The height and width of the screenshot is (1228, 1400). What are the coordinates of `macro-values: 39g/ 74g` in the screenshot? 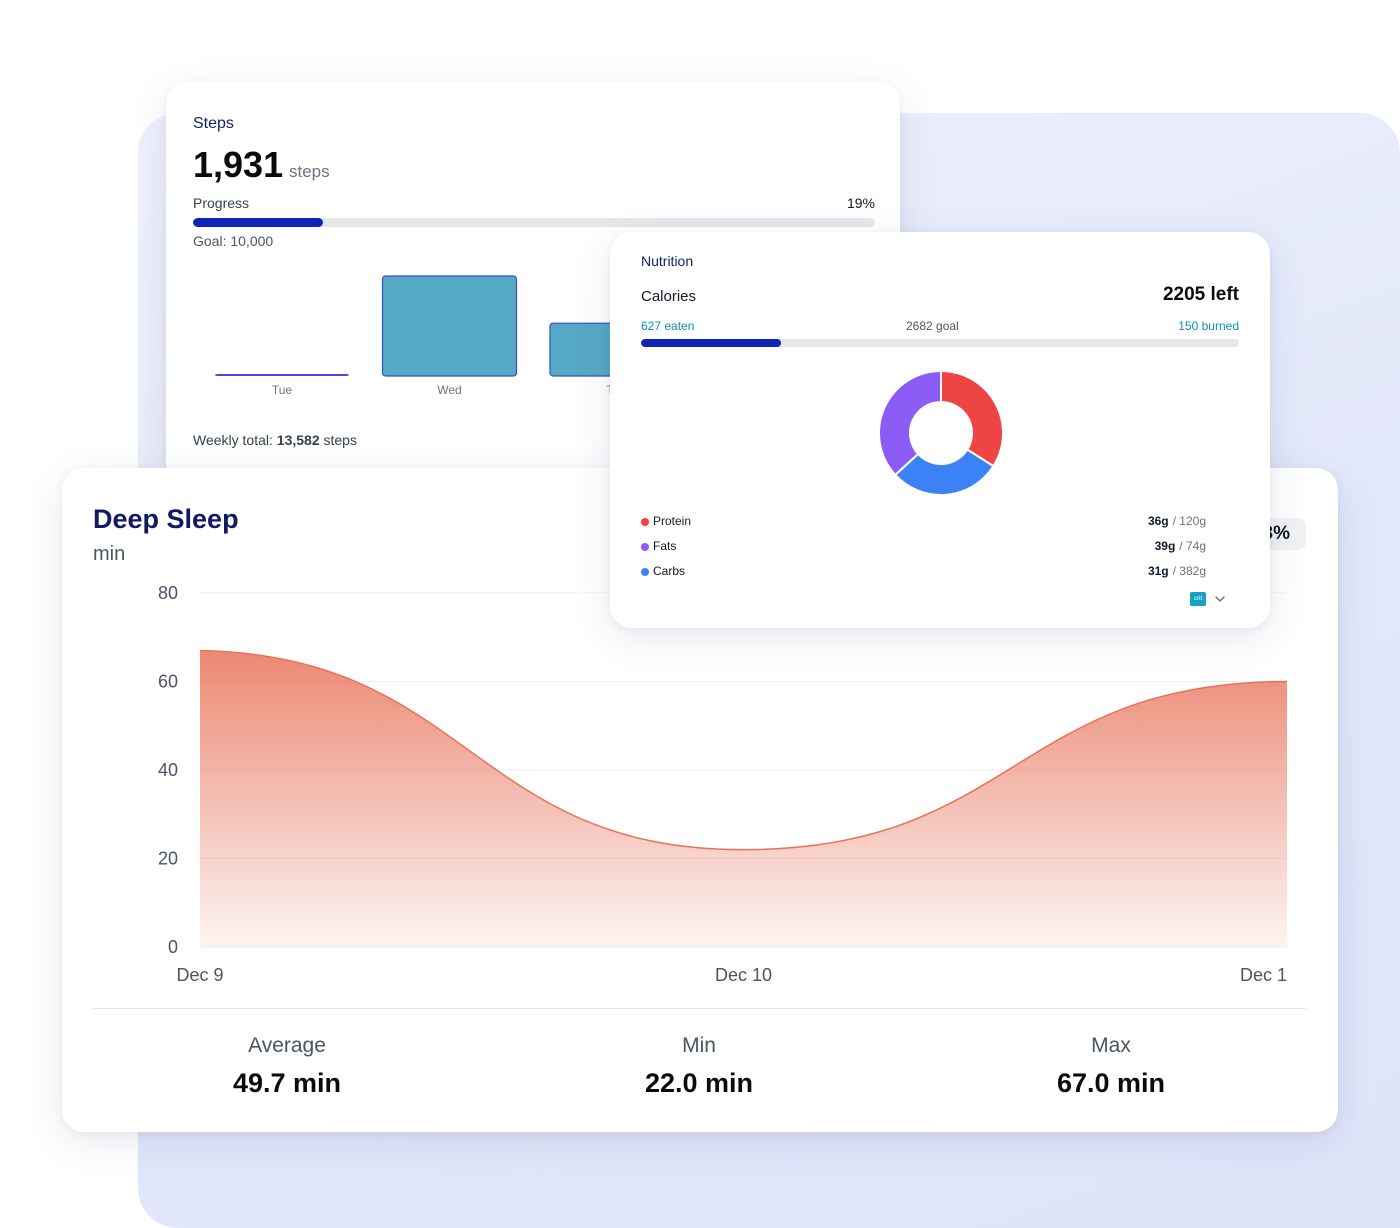 It's located at (1180, 546).